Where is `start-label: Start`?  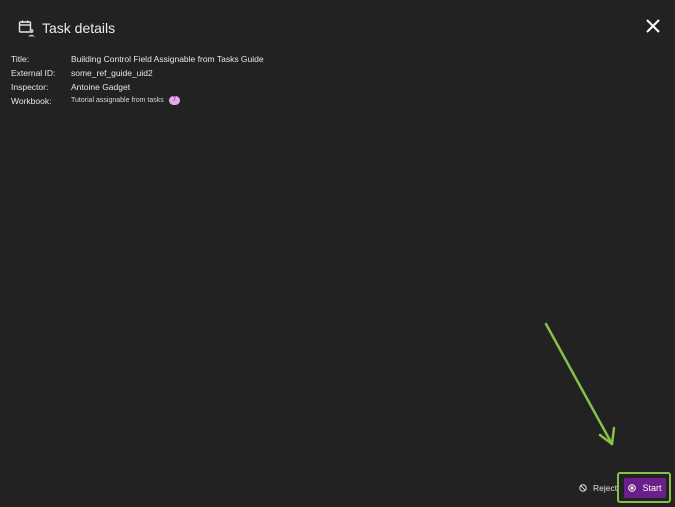
start-label: Start is located at coordinates (652, 488).